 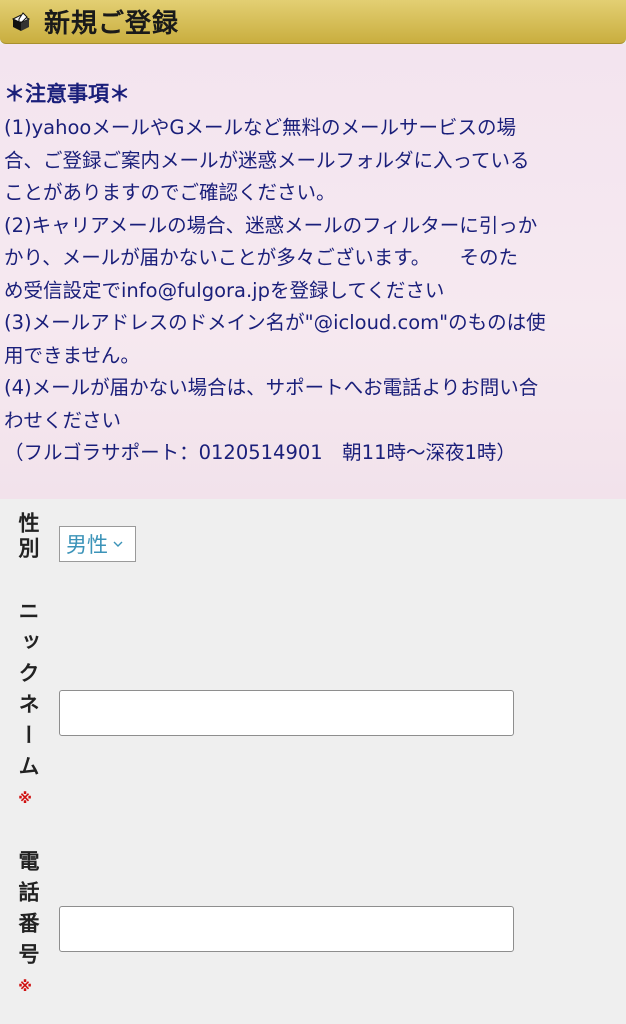 I want to click on page-title: 新規ご登録, so click(x=112, y=24).